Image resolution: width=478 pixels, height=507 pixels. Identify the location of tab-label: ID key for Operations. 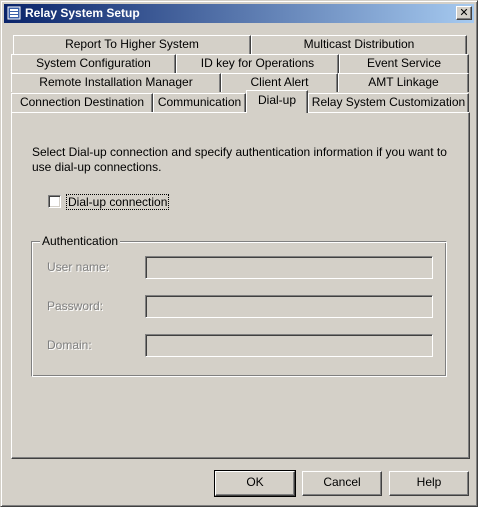
(257, 63).